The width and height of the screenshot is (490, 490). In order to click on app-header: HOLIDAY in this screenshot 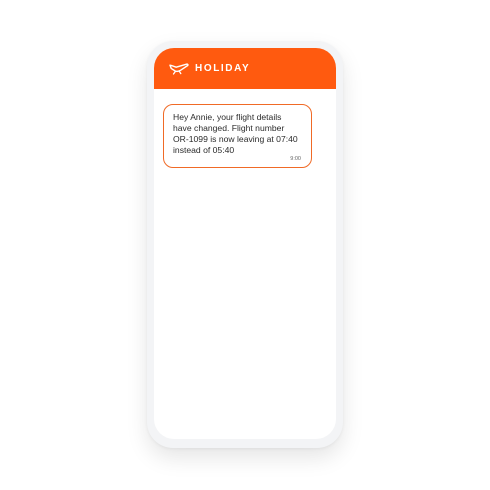, I will do `click(245, 68)`.